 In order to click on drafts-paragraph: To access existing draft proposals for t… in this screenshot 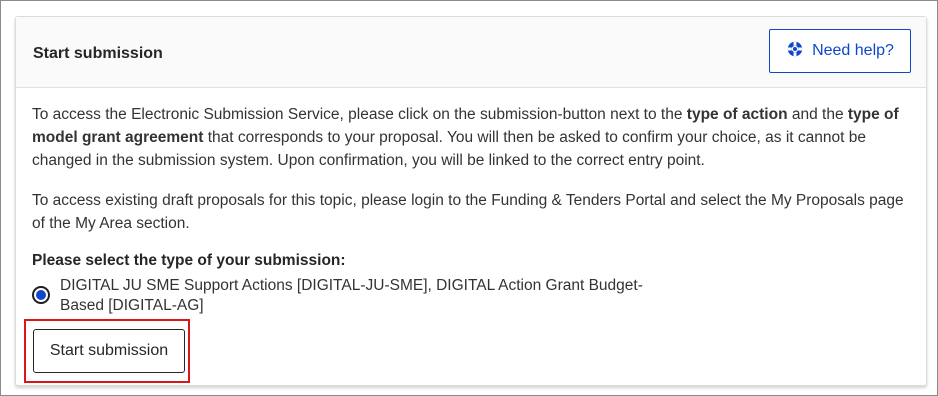, I will do `click(468, 212)`.